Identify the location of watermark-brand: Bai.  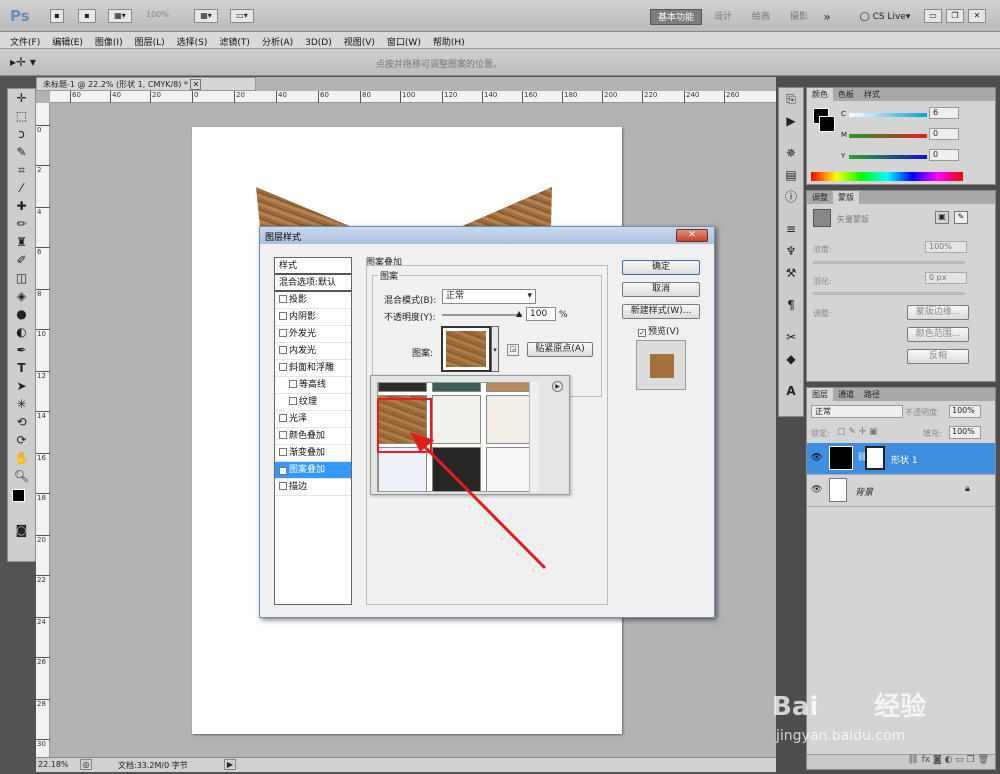
(795, 707).